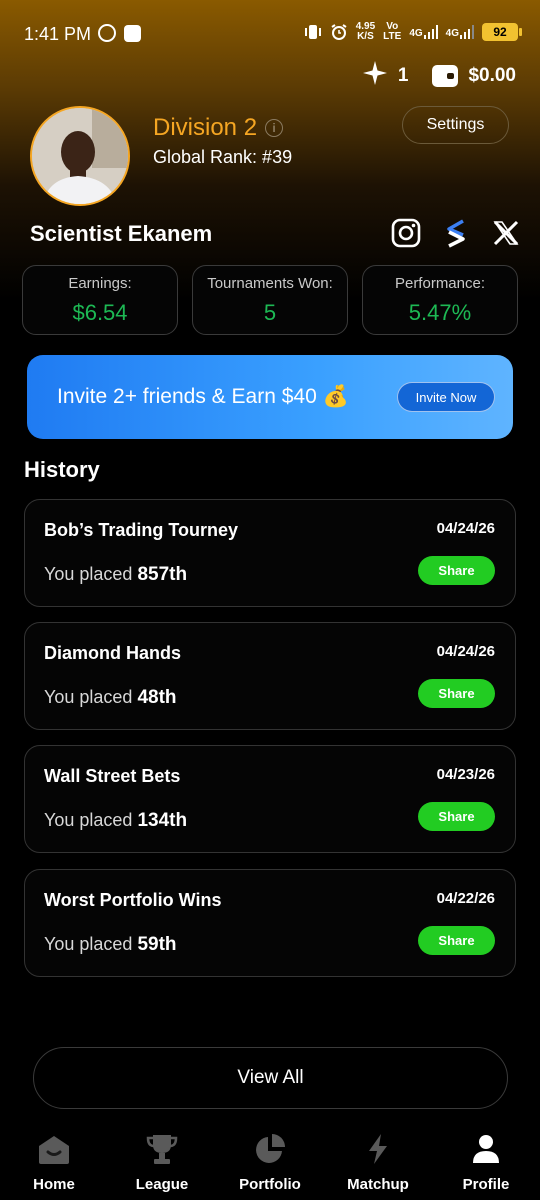  I want to click on sparkle-icon, so click(375, 76).